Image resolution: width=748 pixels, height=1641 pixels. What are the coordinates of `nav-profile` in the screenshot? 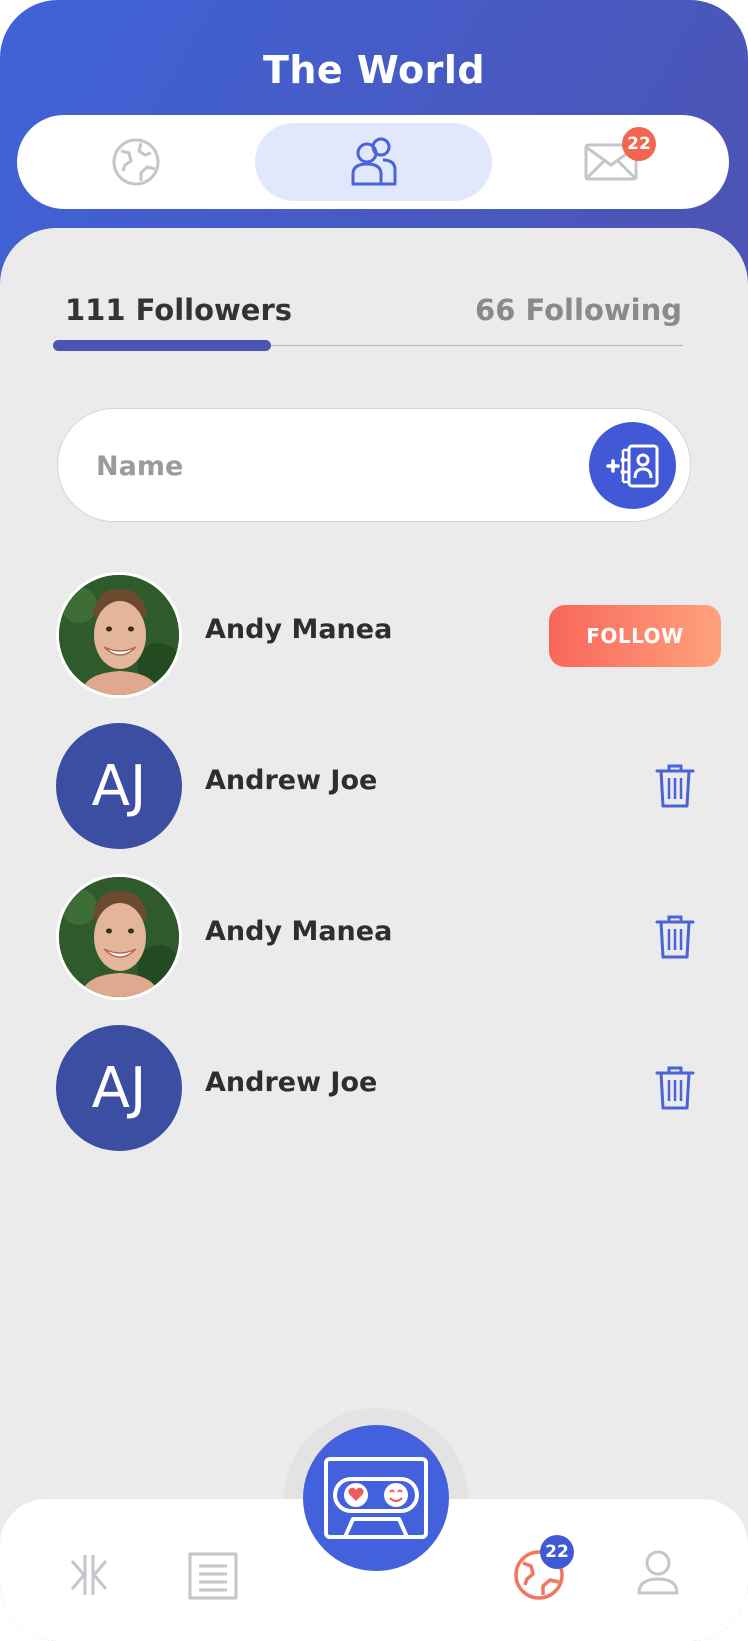 It's located at (658, 1575).